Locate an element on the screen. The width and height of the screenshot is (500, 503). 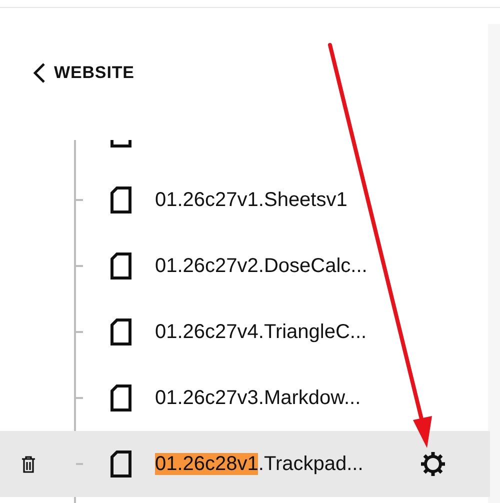
trash-icon is located at coordinates (28, 464).